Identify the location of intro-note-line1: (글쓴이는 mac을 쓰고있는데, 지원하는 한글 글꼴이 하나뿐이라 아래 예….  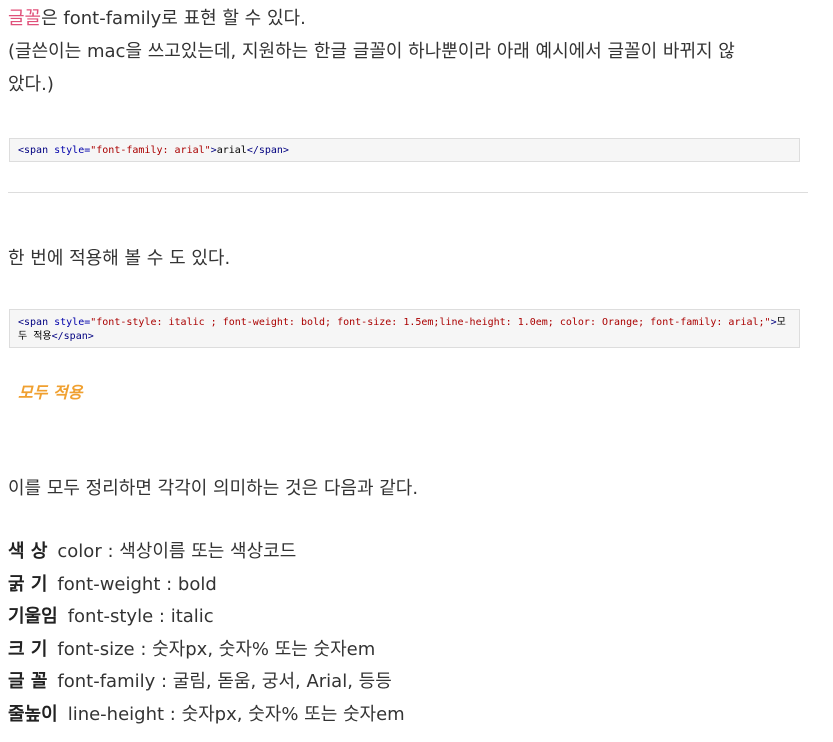
(371, 51).